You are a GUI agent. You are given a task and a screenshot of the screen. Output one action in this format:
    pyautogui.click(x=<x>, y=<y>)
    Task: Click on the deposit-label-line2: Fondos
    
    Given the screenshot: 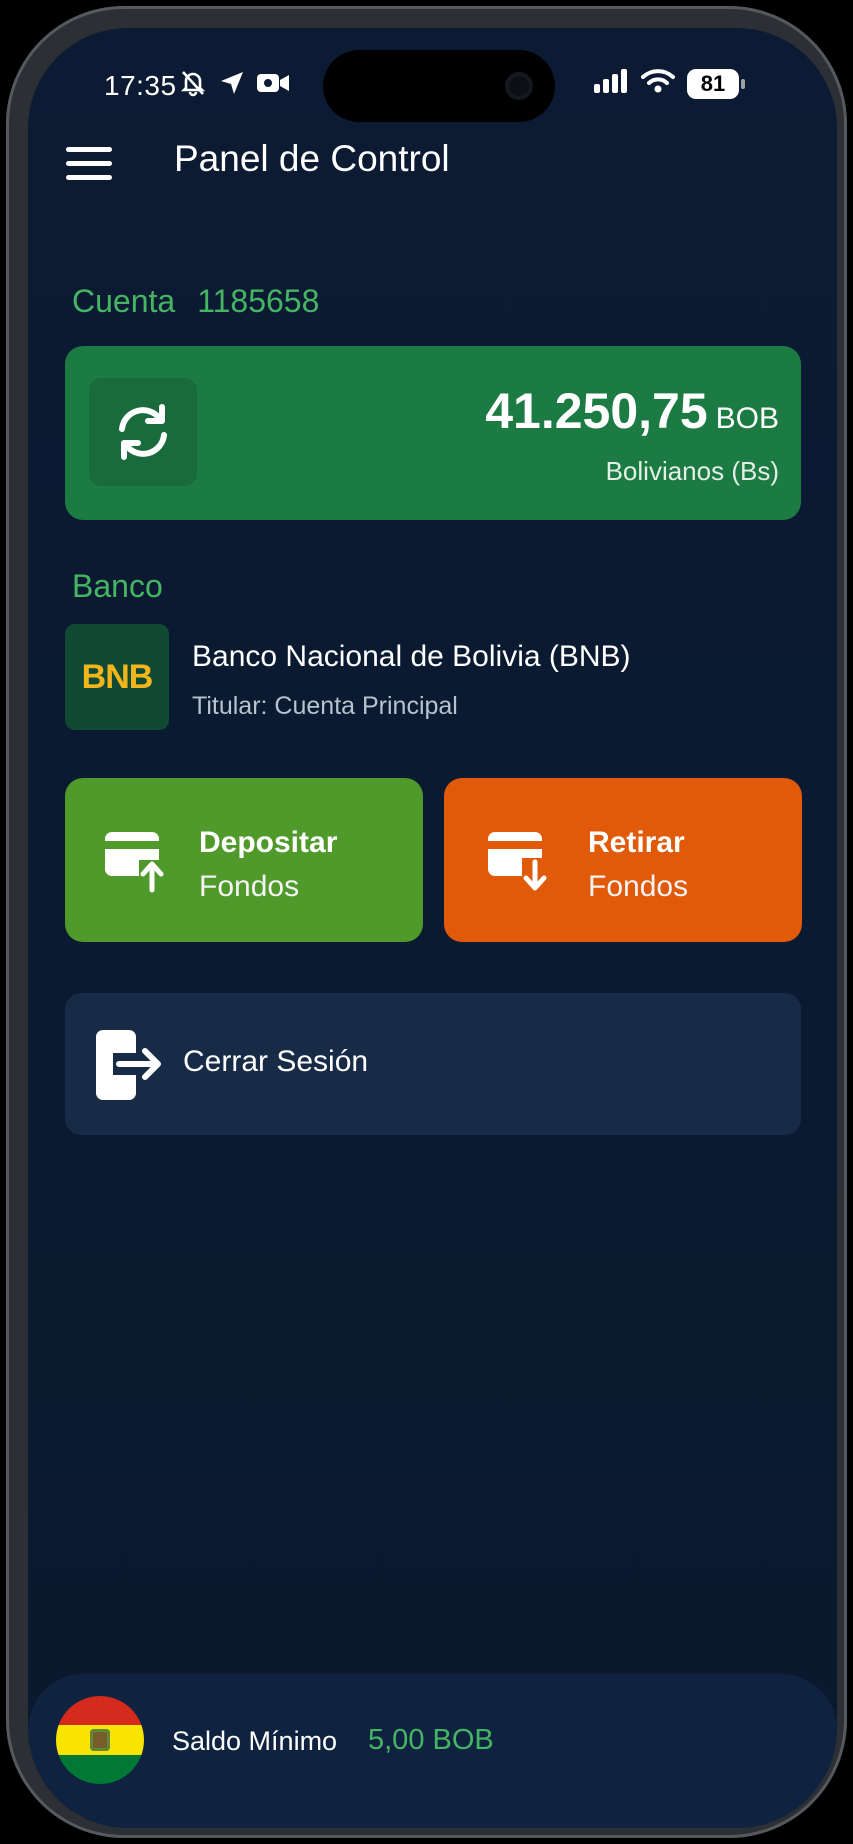 What is the action you would take?
    pyautogui.click(x=249, y=886)
    